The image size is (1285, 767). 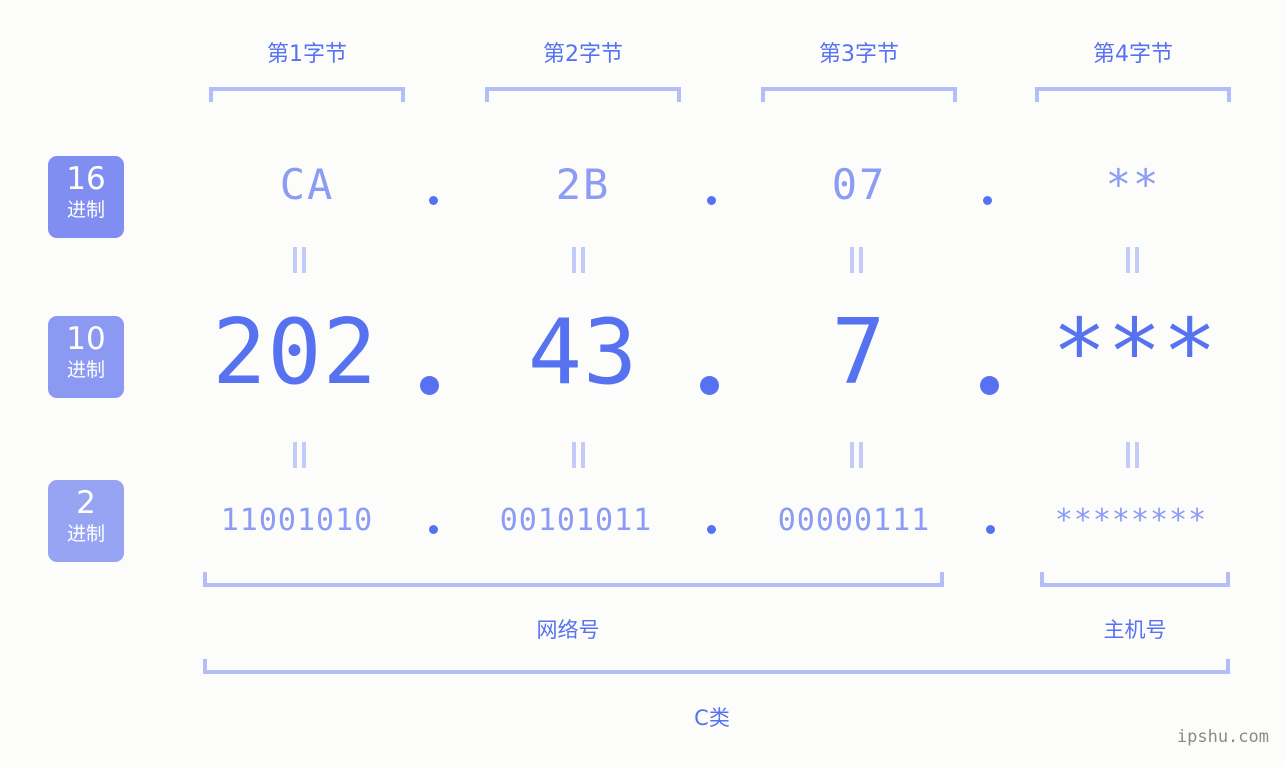 I want to click on base-badge-2-unit: 进制, so click(x=85, y=534).